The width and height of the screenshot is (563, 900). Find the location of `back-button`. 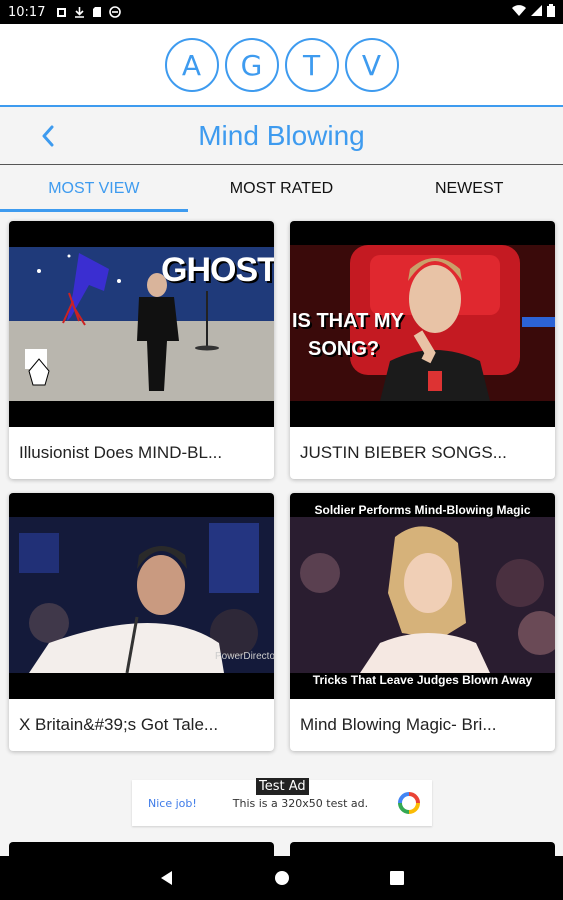

back-button is located at coordinates (48, 136).